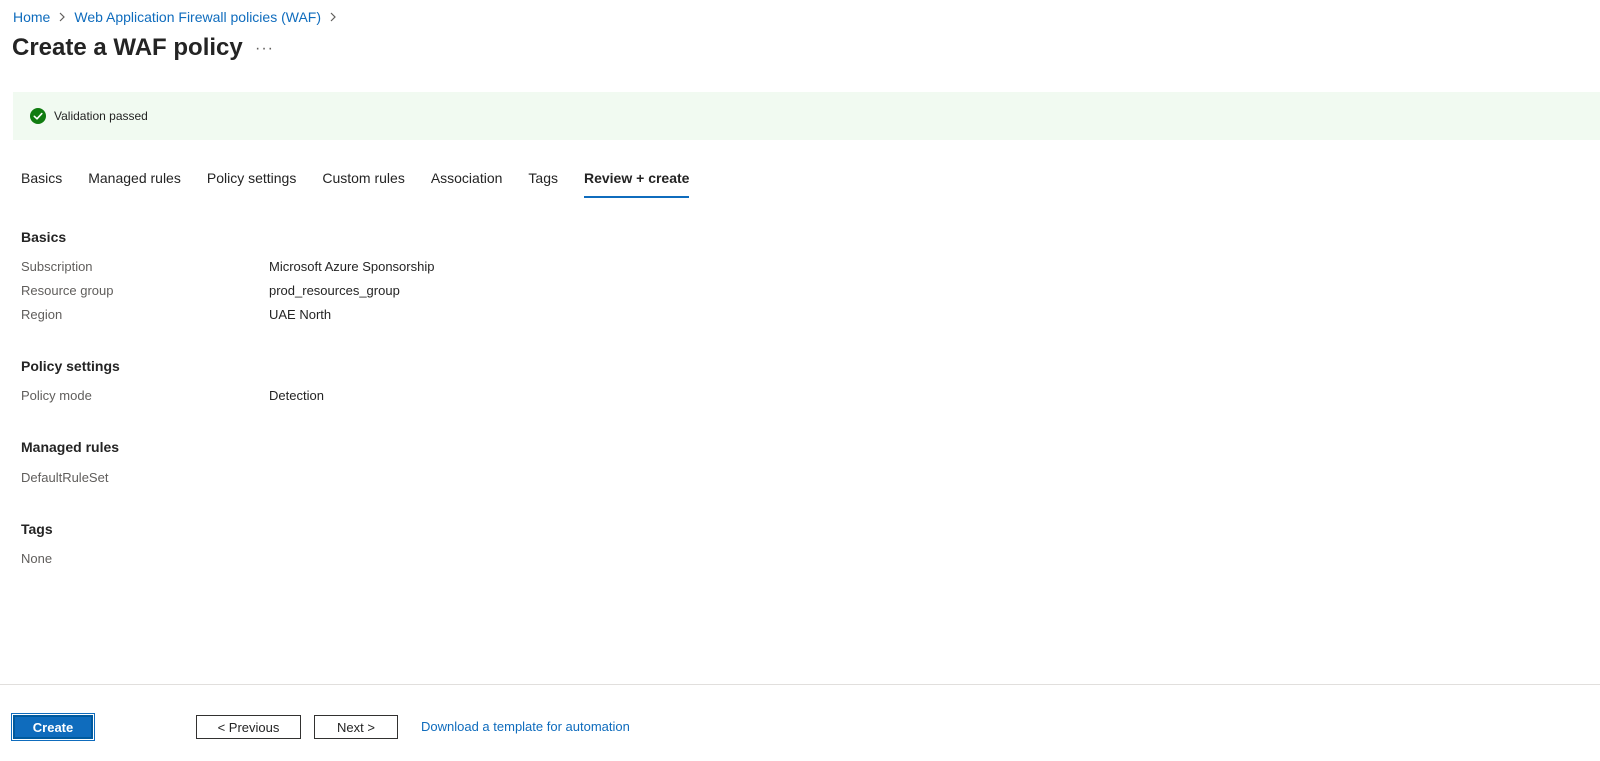  Describe the element at coordinates (543, 182) in the screenshot. I see `tab-tags: Tags` at that location.